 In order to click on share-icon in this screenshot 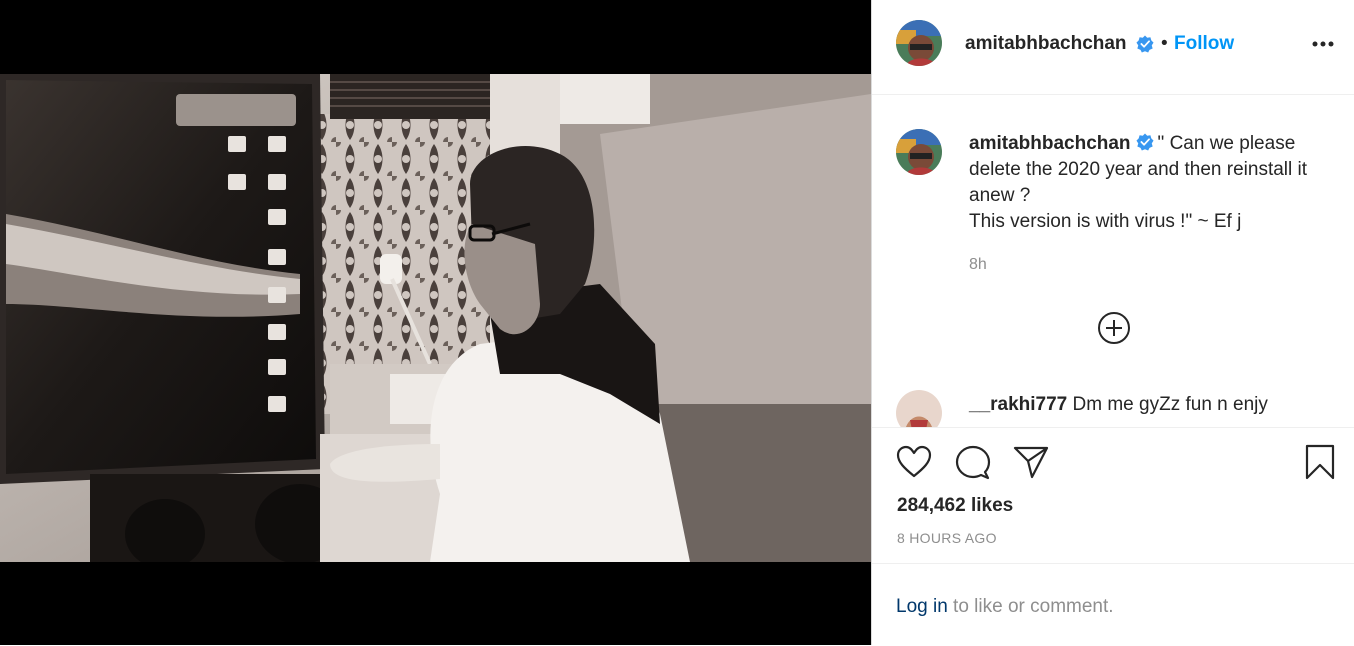, I will do `click(1031, 462)`.